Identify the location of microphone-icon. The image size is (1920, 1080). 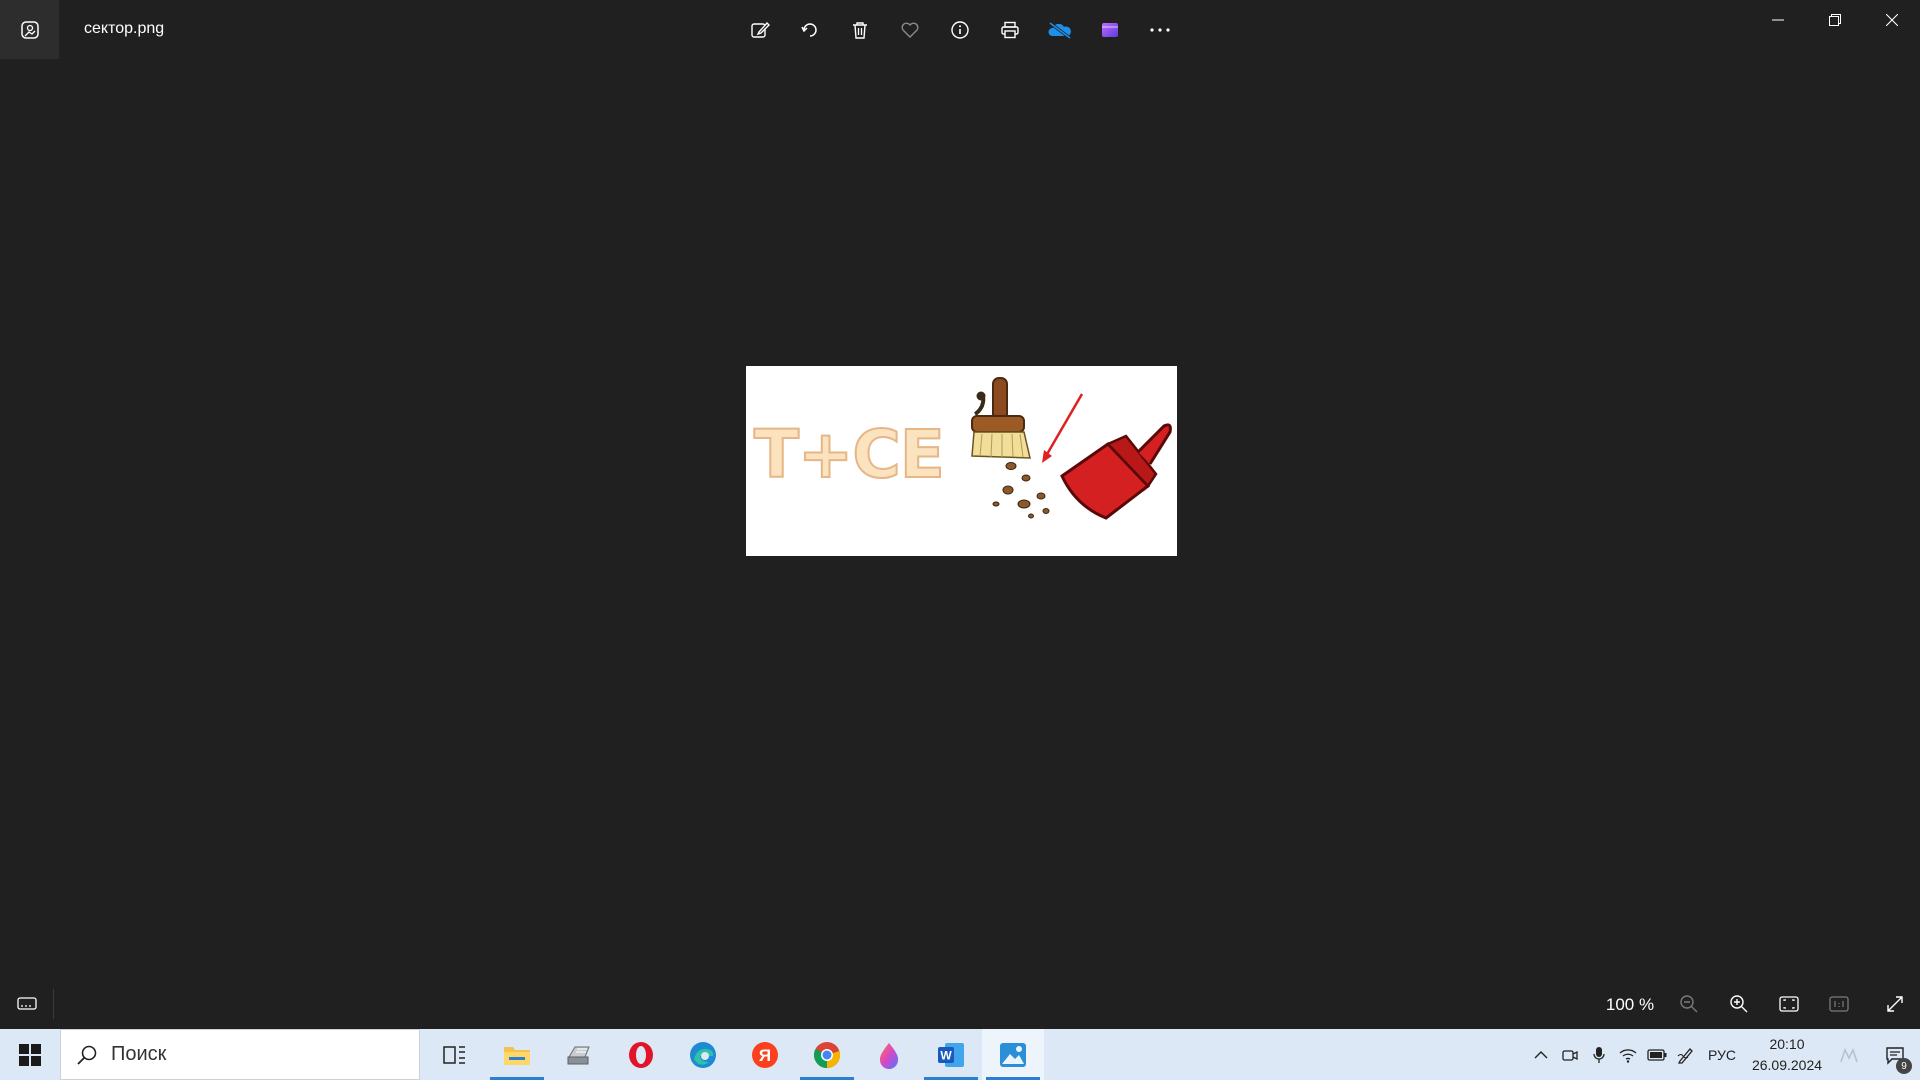
(1598, 1054).